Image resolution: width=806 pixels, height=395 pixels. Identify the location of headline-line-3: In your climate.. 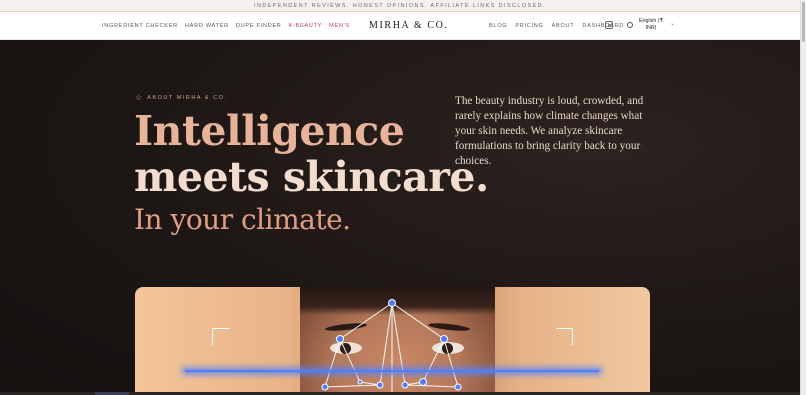
(242, 219).